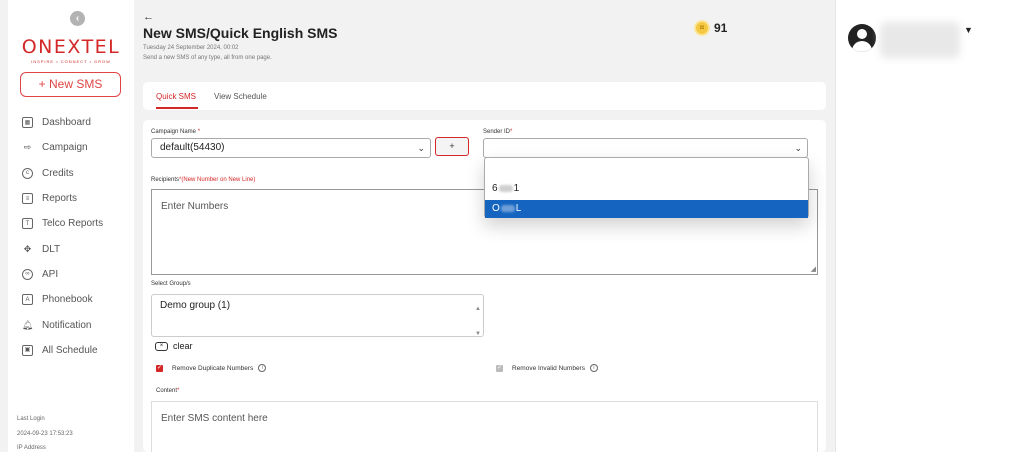 This screenshot has height=452, width=1024. Describe the element at coordinates (317, 305) in the screenshot. I see `group-option: Demo group (1)` at that location.